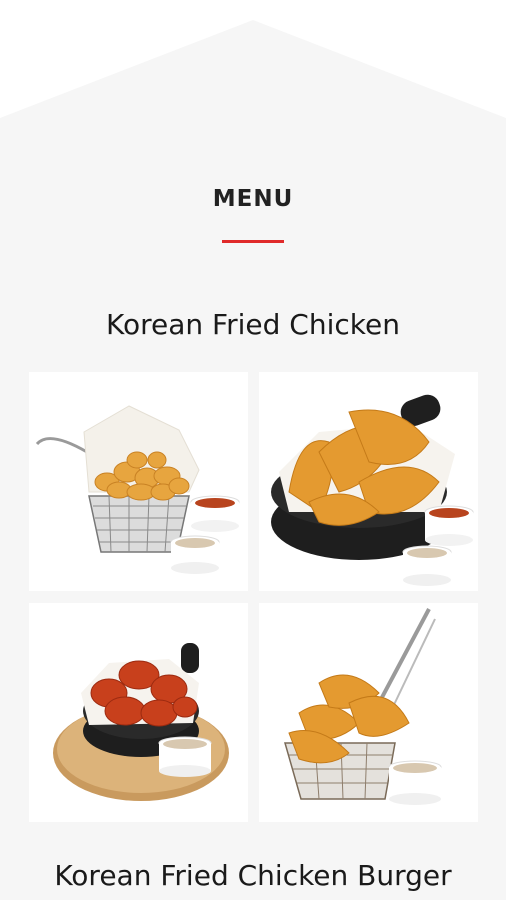 This screenshot has height=900, width=506. I want to click on title-underline, so click(253, 241).